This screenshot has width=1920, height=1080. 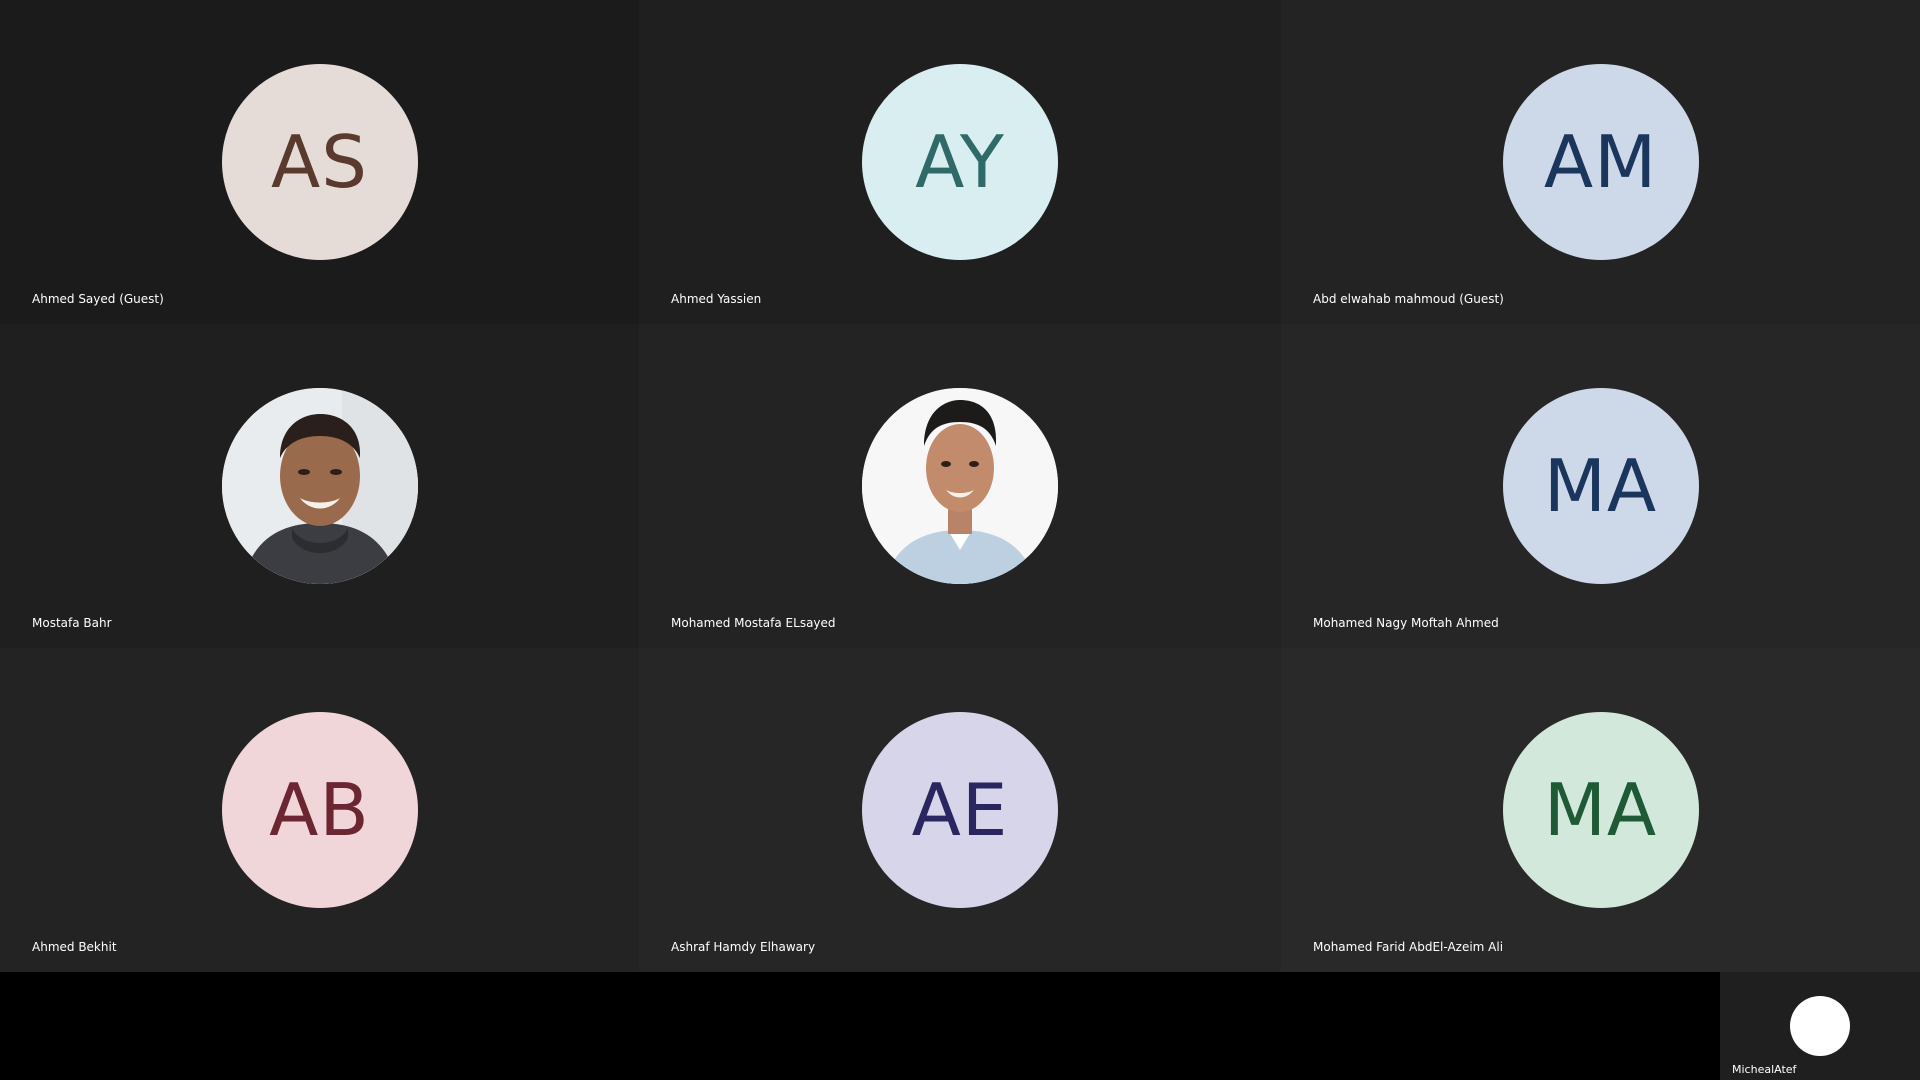 I want to click on participant-name: Ahmed Bekhit, so click(x=74, y=947).